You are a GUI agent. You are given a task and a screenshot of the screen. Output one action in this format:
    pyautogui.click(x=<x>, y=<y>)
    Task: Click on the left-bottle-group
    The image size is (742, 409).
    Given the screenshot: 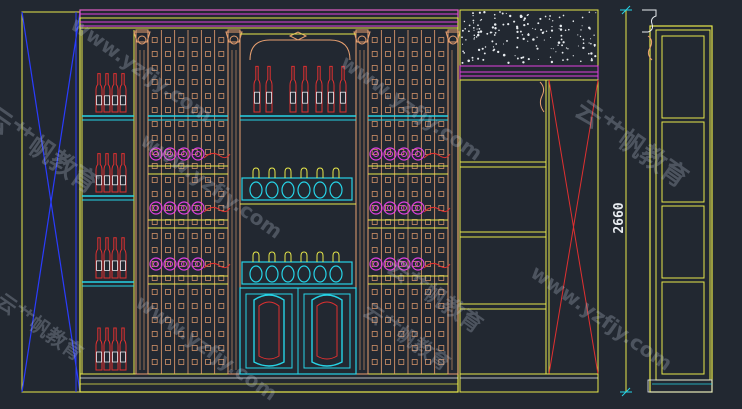 What is the action you would take?
    pyautogui.click(x=111, y=222)
    